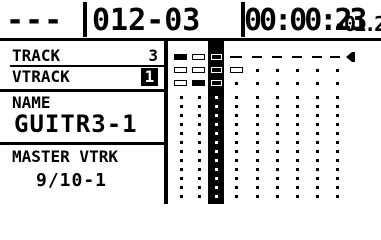 Image resolution: width=381 pixels, height=240 pixels. What do you see at coordinates (72, 180) in the screenshot?
I see `master-vtrack-value: 9/10-1` at bounding box center [72, 180].